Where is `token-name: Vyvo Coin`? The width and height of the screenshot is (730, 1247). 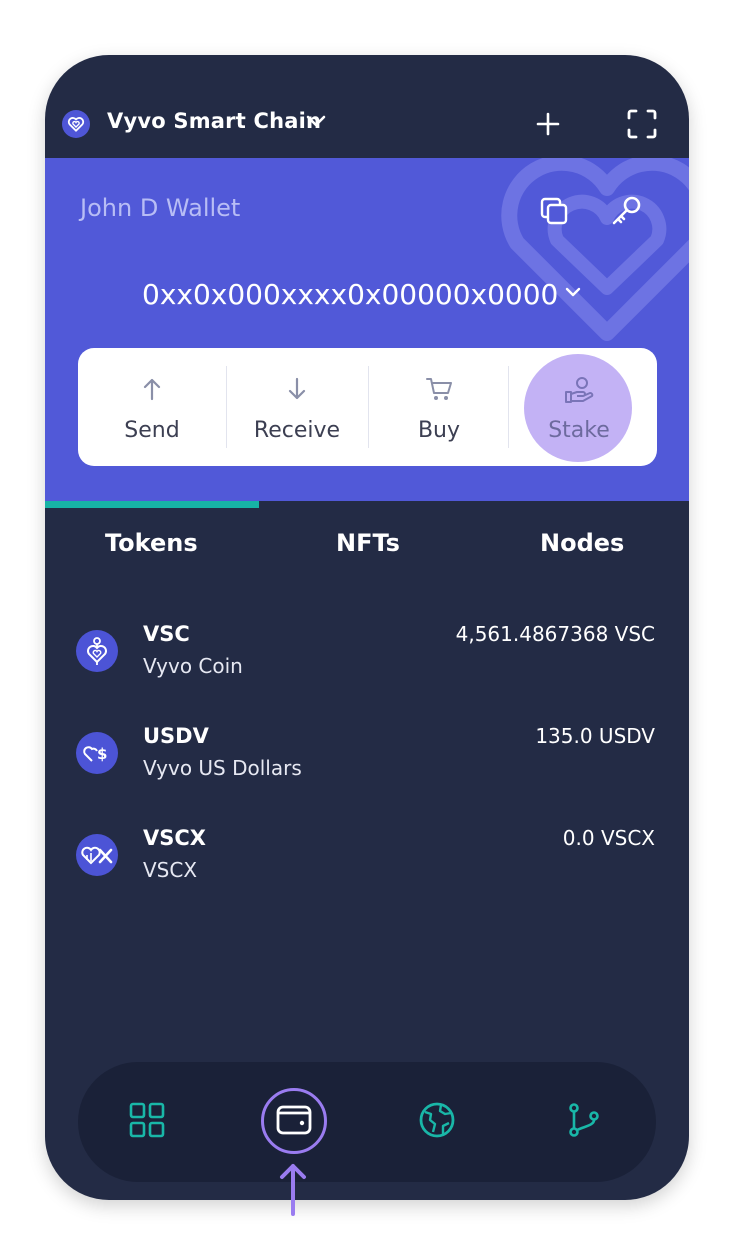 token-name: Vyvo Coin is located at coordinates (193, 666).